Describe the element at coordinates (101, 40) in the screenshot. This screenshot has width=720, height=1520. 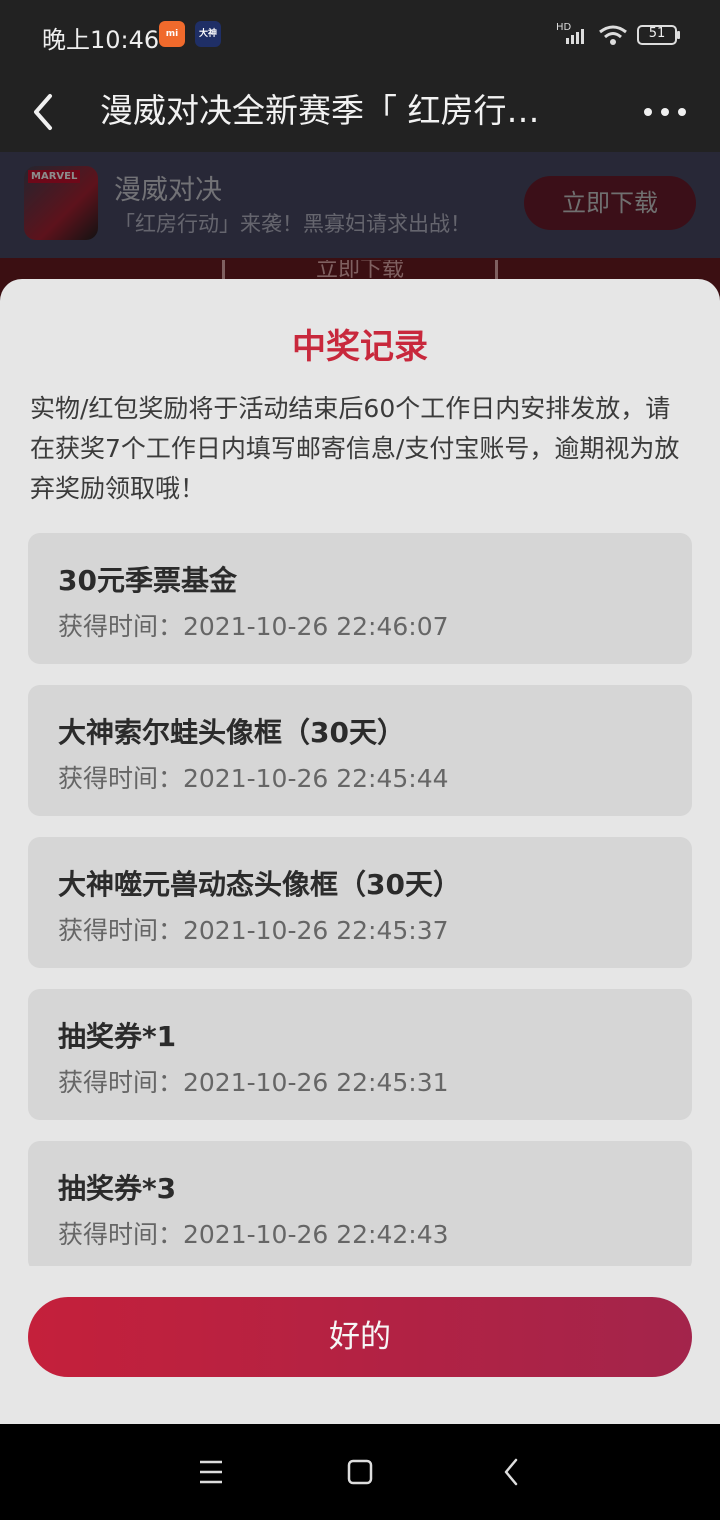
I see `status-time: 晚上10:46` at that location.